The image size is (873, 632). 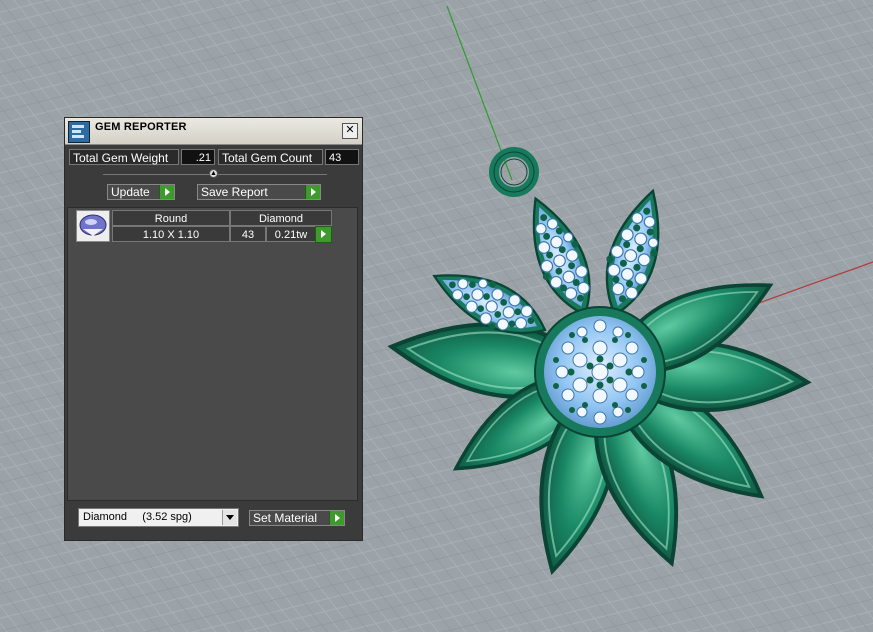 What do you see at coordinates (285, 518) in the screenshot?
I see `set-material-button-label: Set Material` at bounding box center [285, 518].